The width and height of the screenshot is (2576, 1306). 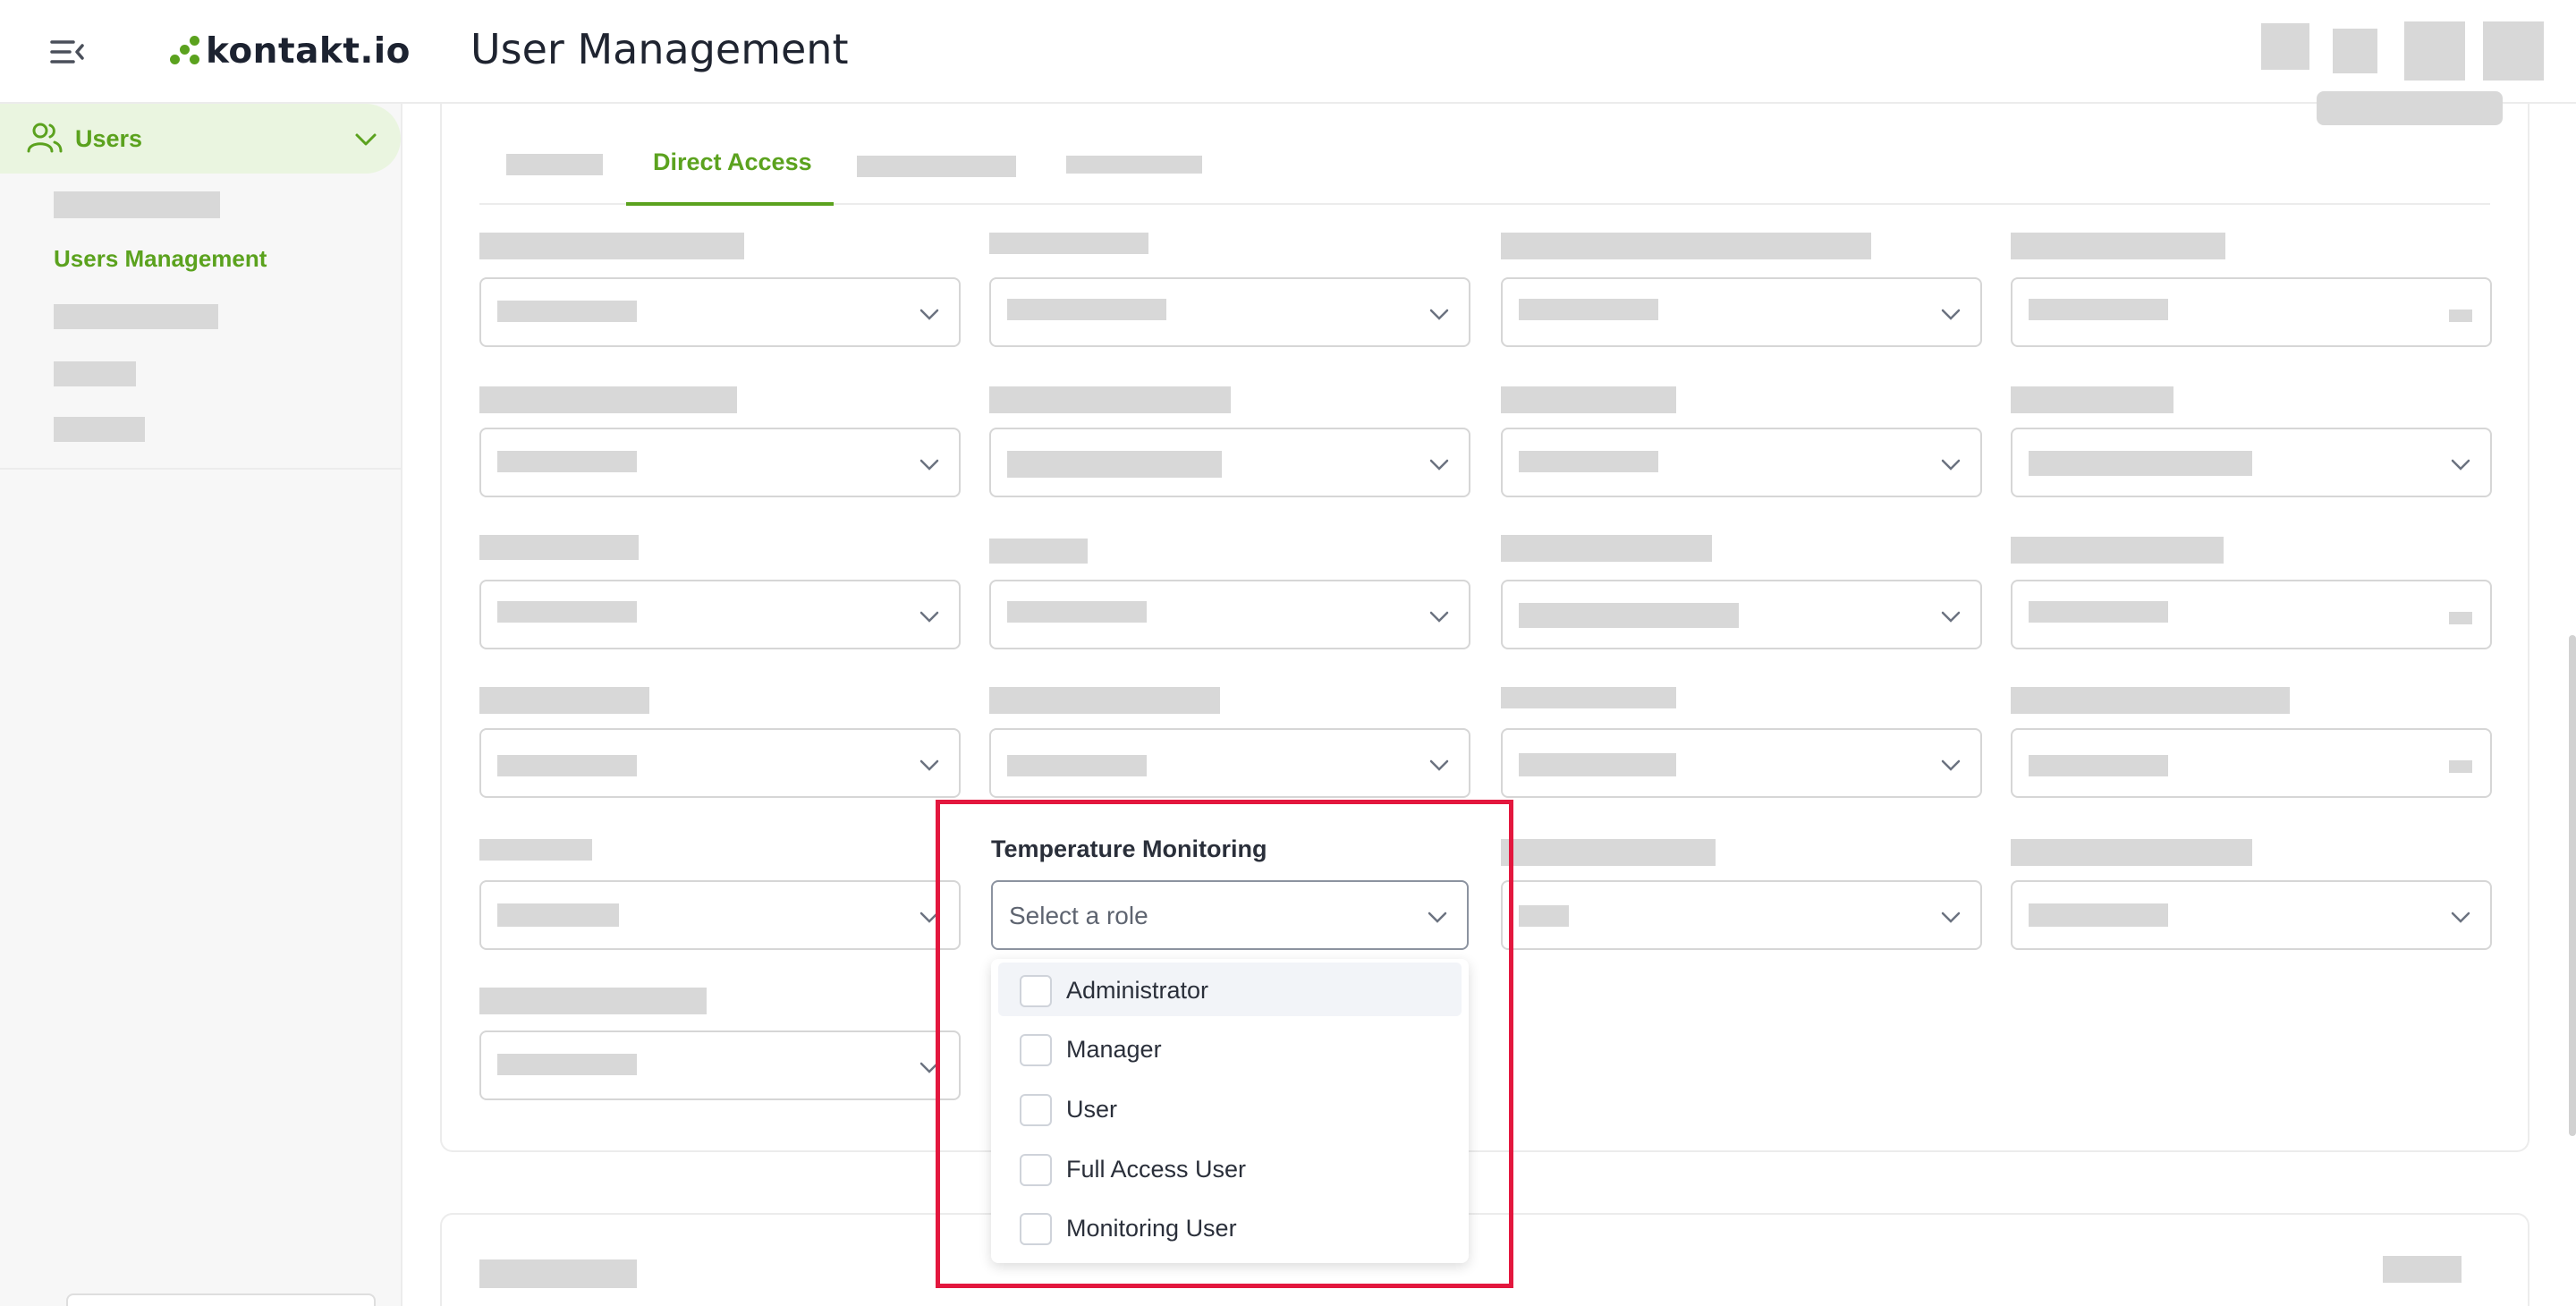 I want to click on role-option-label: Administrator, so click(x=1137, y=990).